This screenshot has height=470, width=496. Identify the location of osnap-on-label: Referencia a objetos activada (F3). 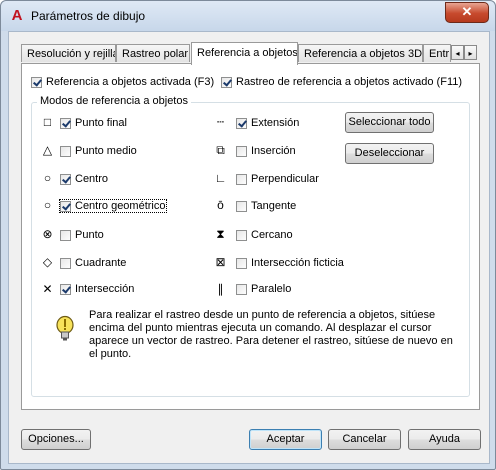
(130, 82).